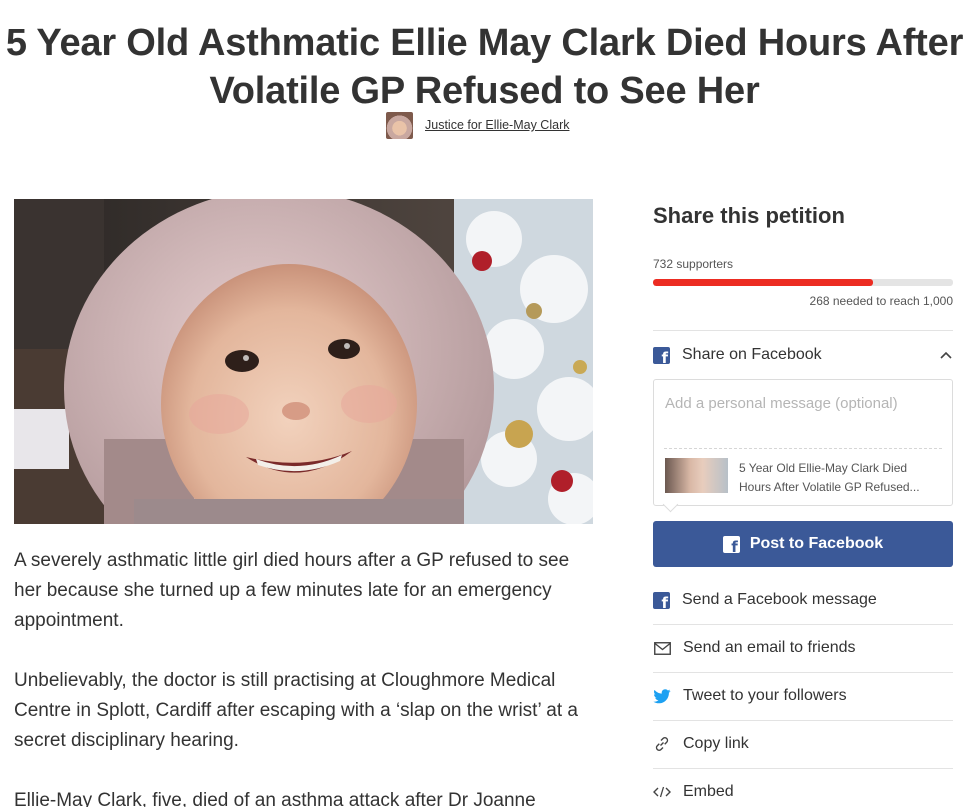  I want to click on share-on-facebook-toggle: Share on Facebook, so click(803, 355).